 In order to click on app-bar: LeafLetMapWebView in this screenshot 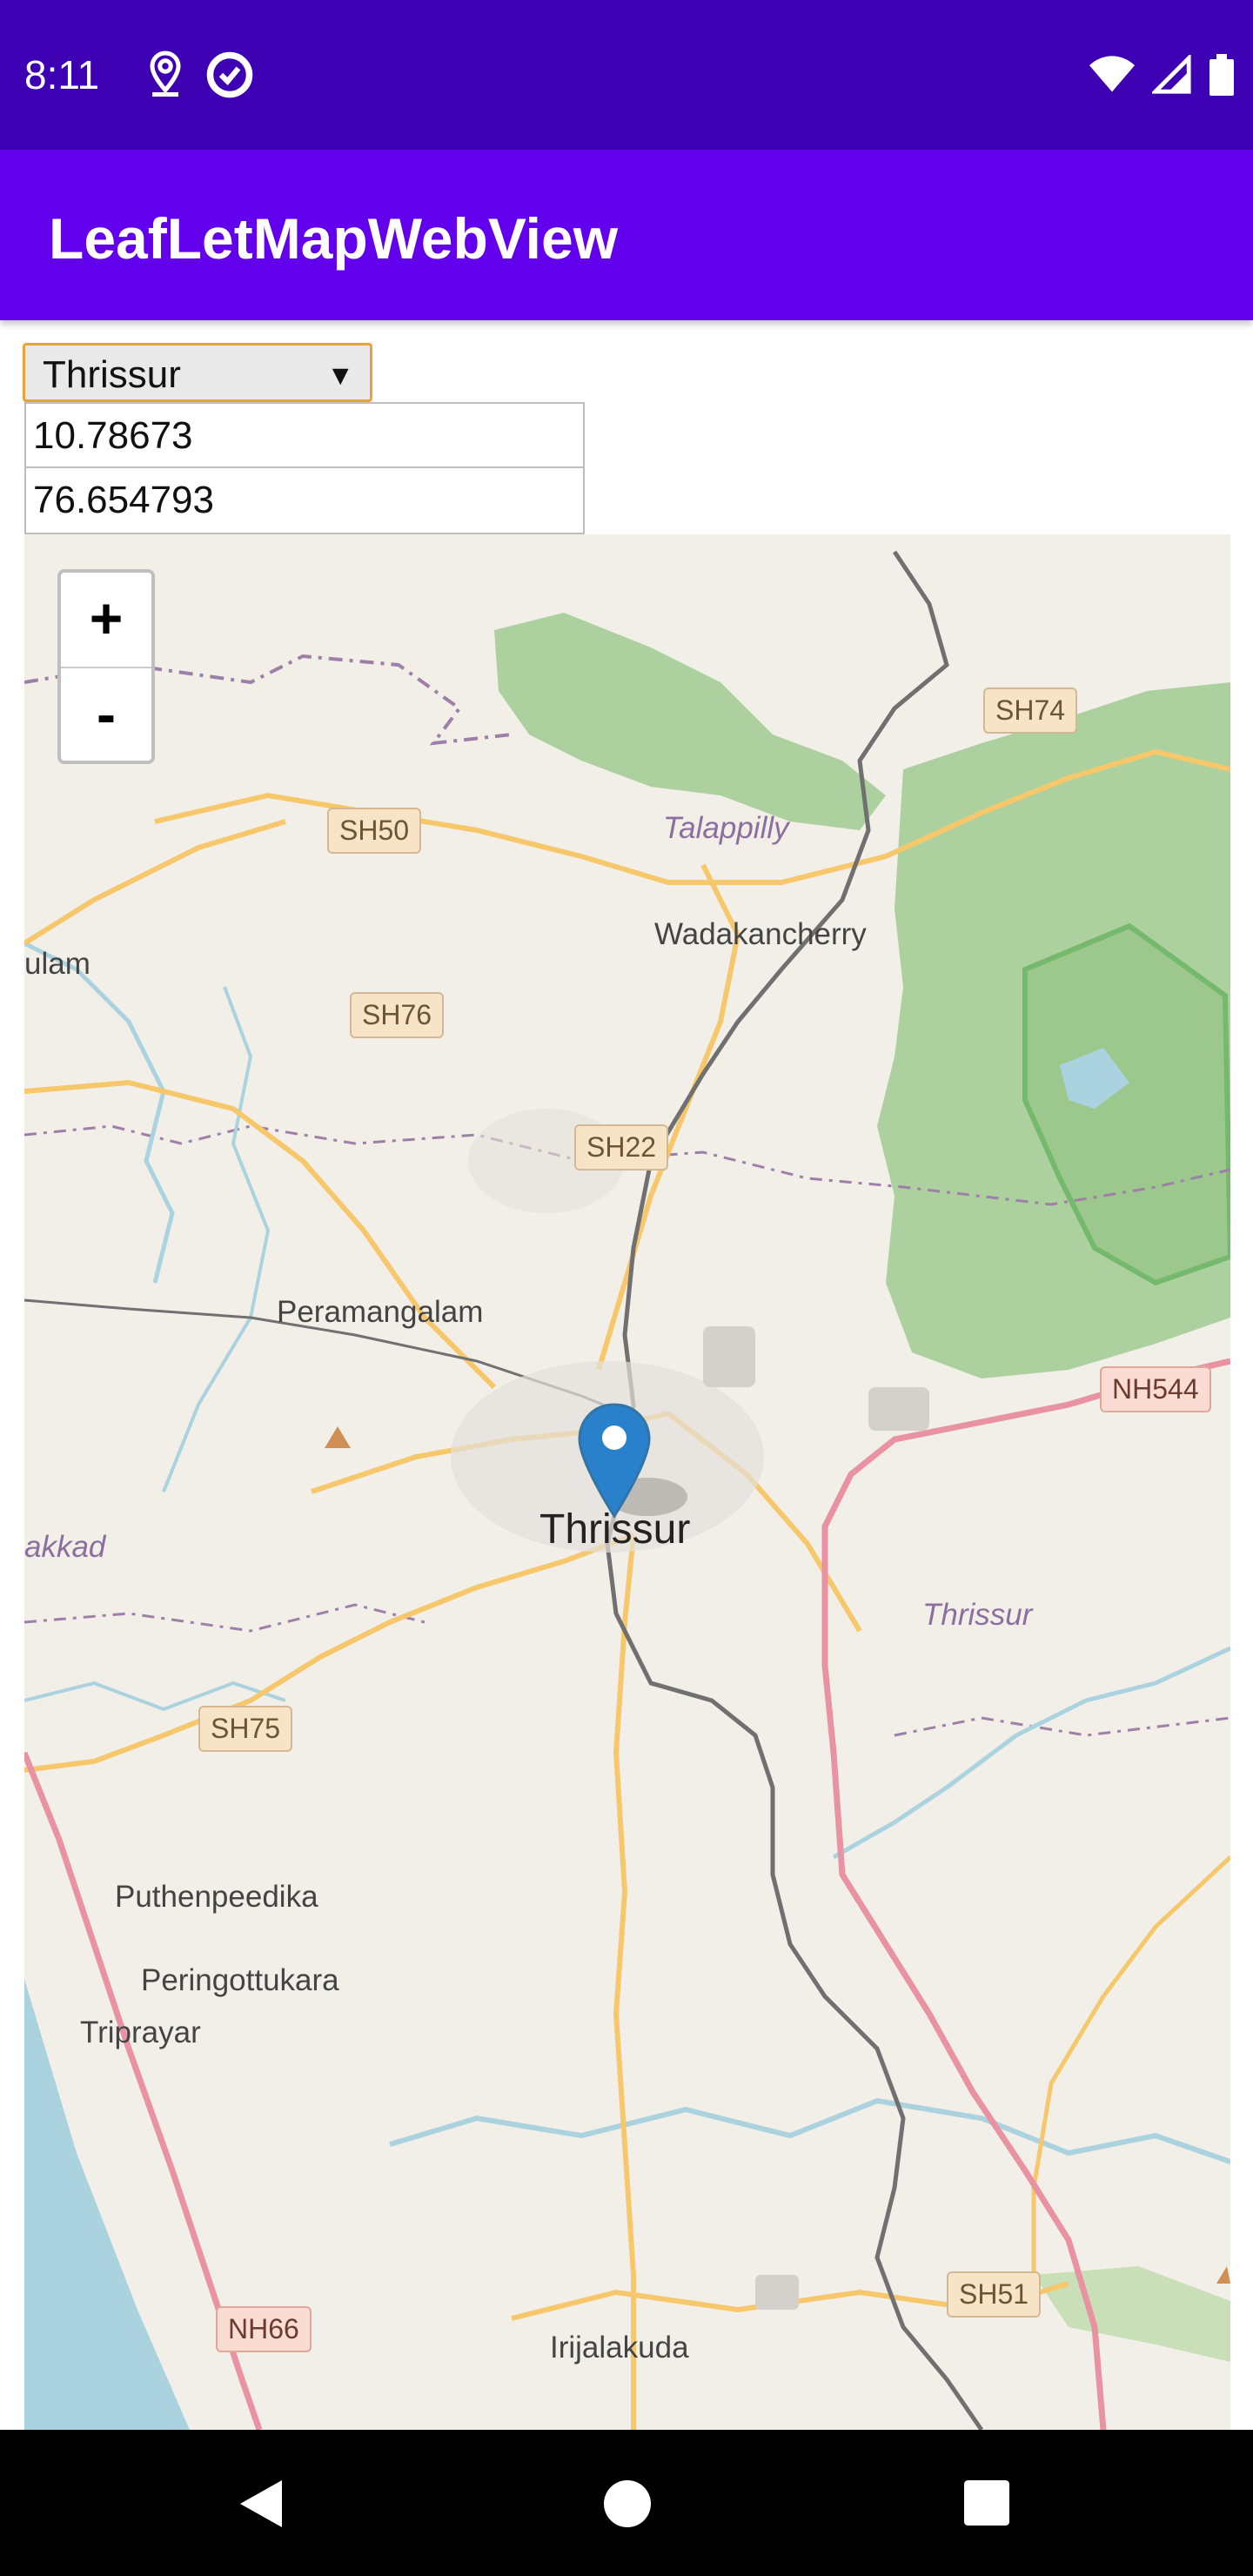, I will do `click(626, 235)`.